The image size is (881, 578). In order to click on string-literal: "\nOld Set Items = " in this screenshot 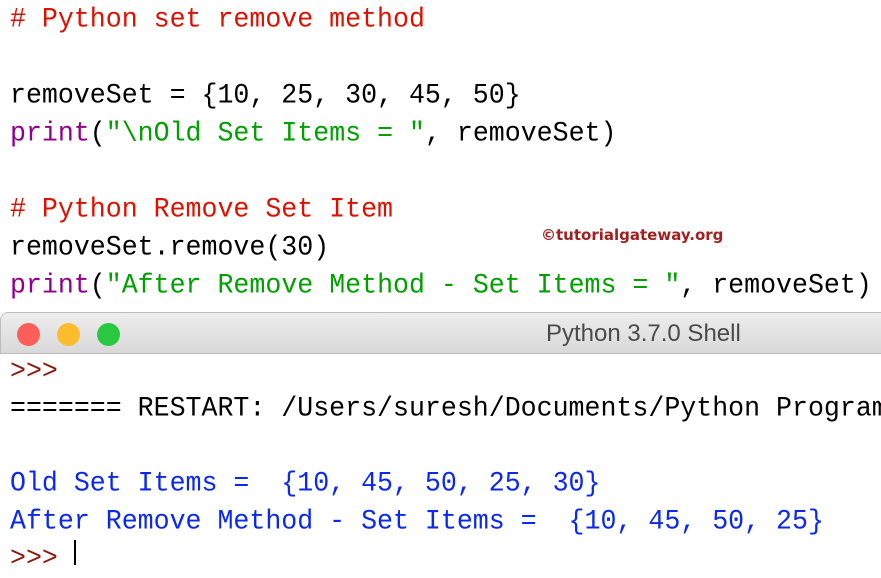, I will do `click(265, 133)`.